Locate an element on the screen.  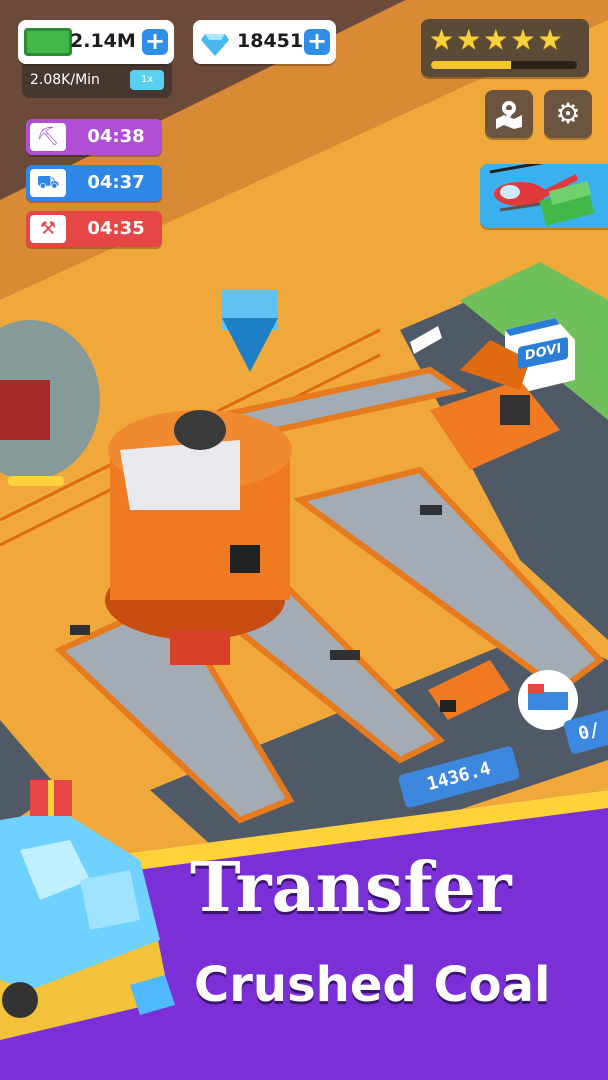
bulldozer-boost-timer: ⚒ 04:35 is located at coordinates (94, 229).